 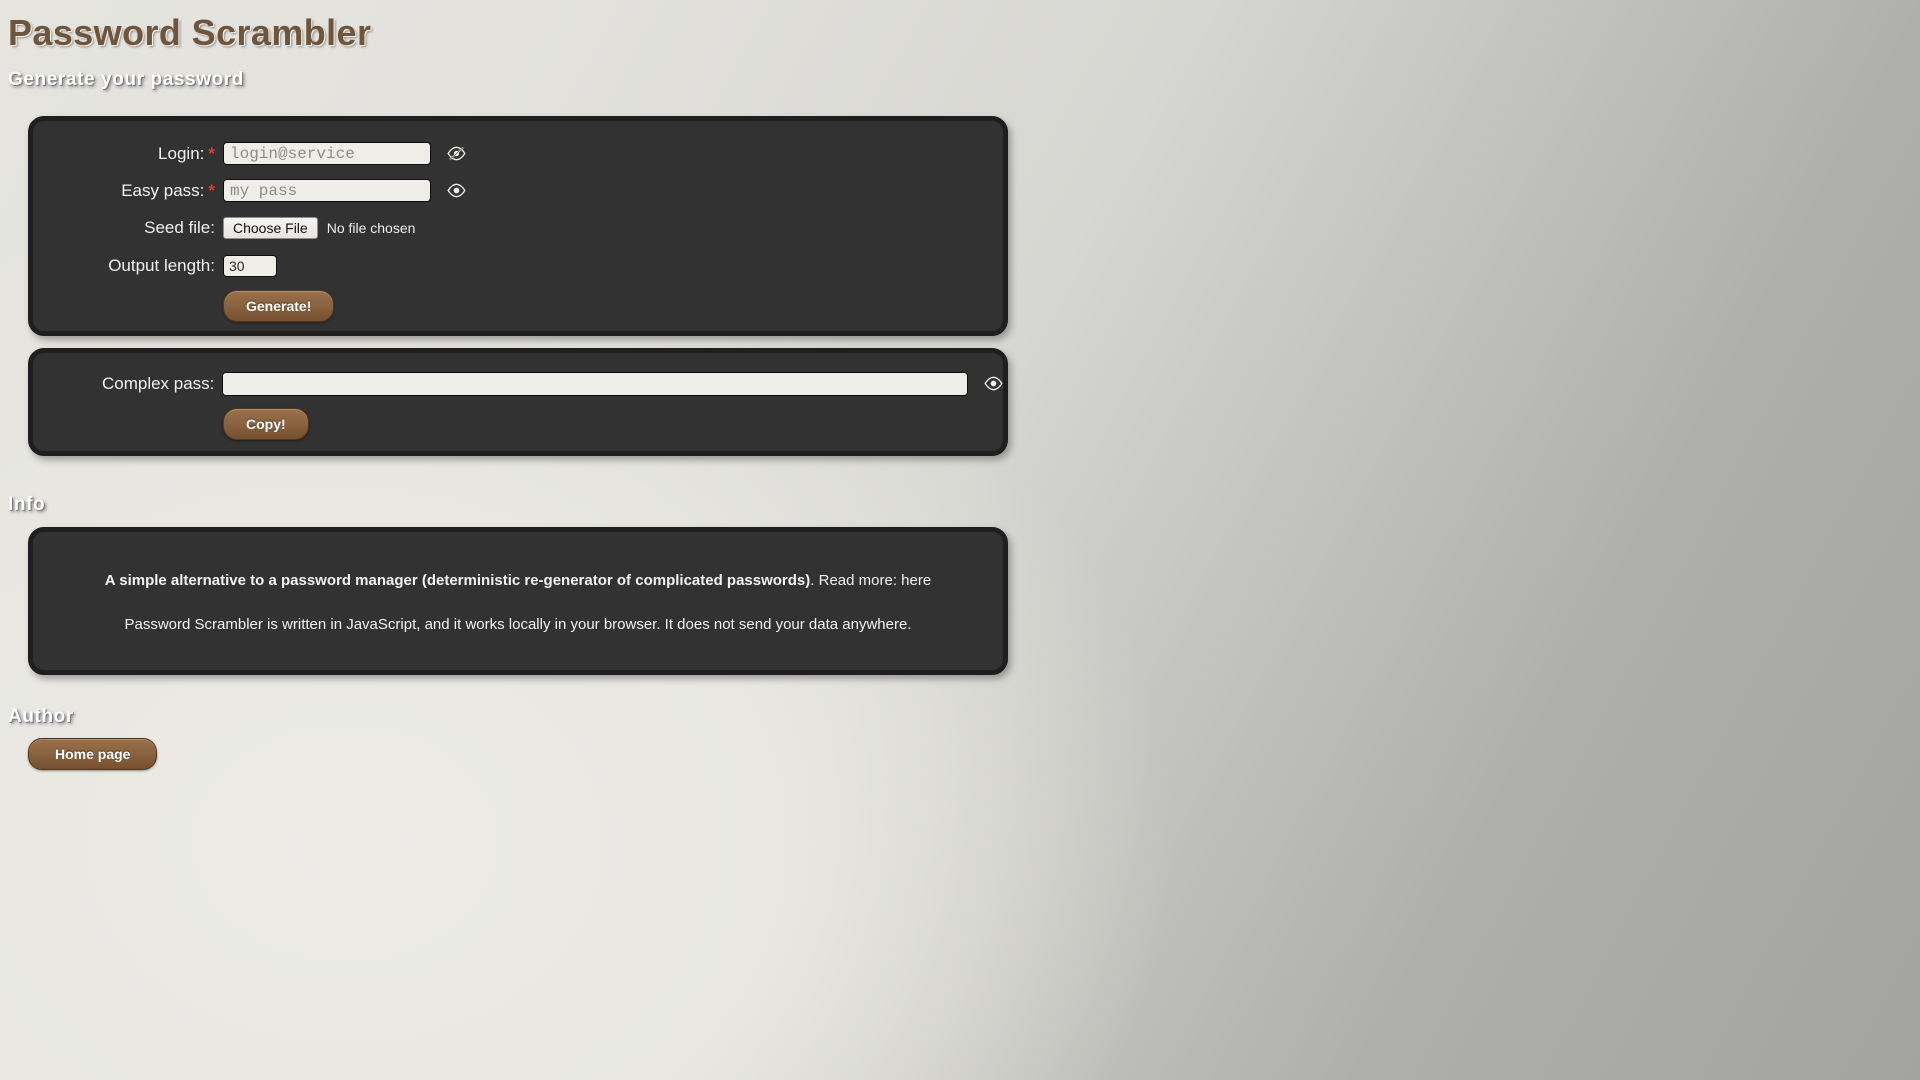 I want to click on login-required-marker: *, so click(x=211, y=153).